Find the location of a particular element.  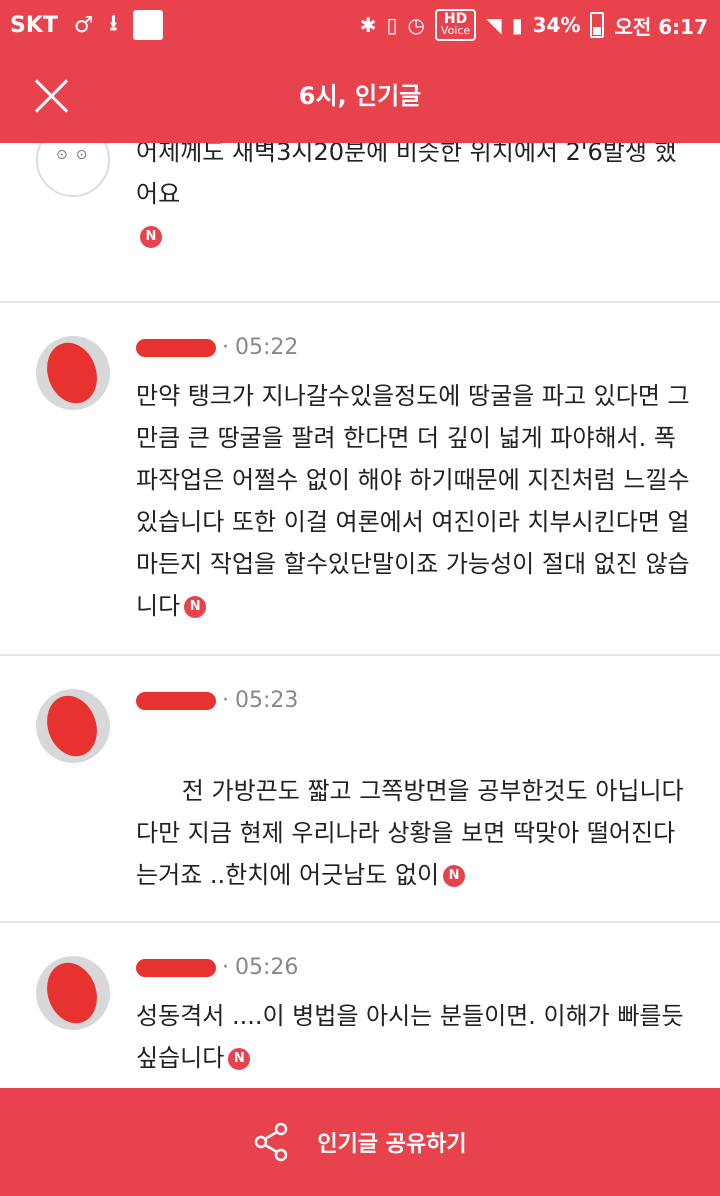

share-icon is located at coordinates (271, 1142).